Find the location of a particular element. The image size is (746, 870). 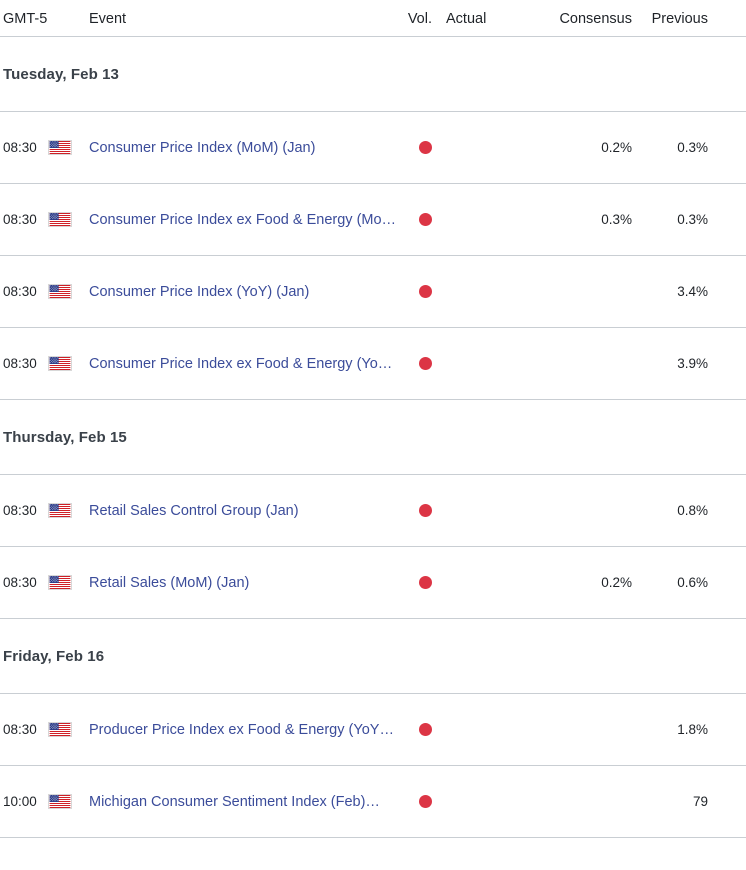

event-previous-value: 0.6% is located at coordinates (692, 582).